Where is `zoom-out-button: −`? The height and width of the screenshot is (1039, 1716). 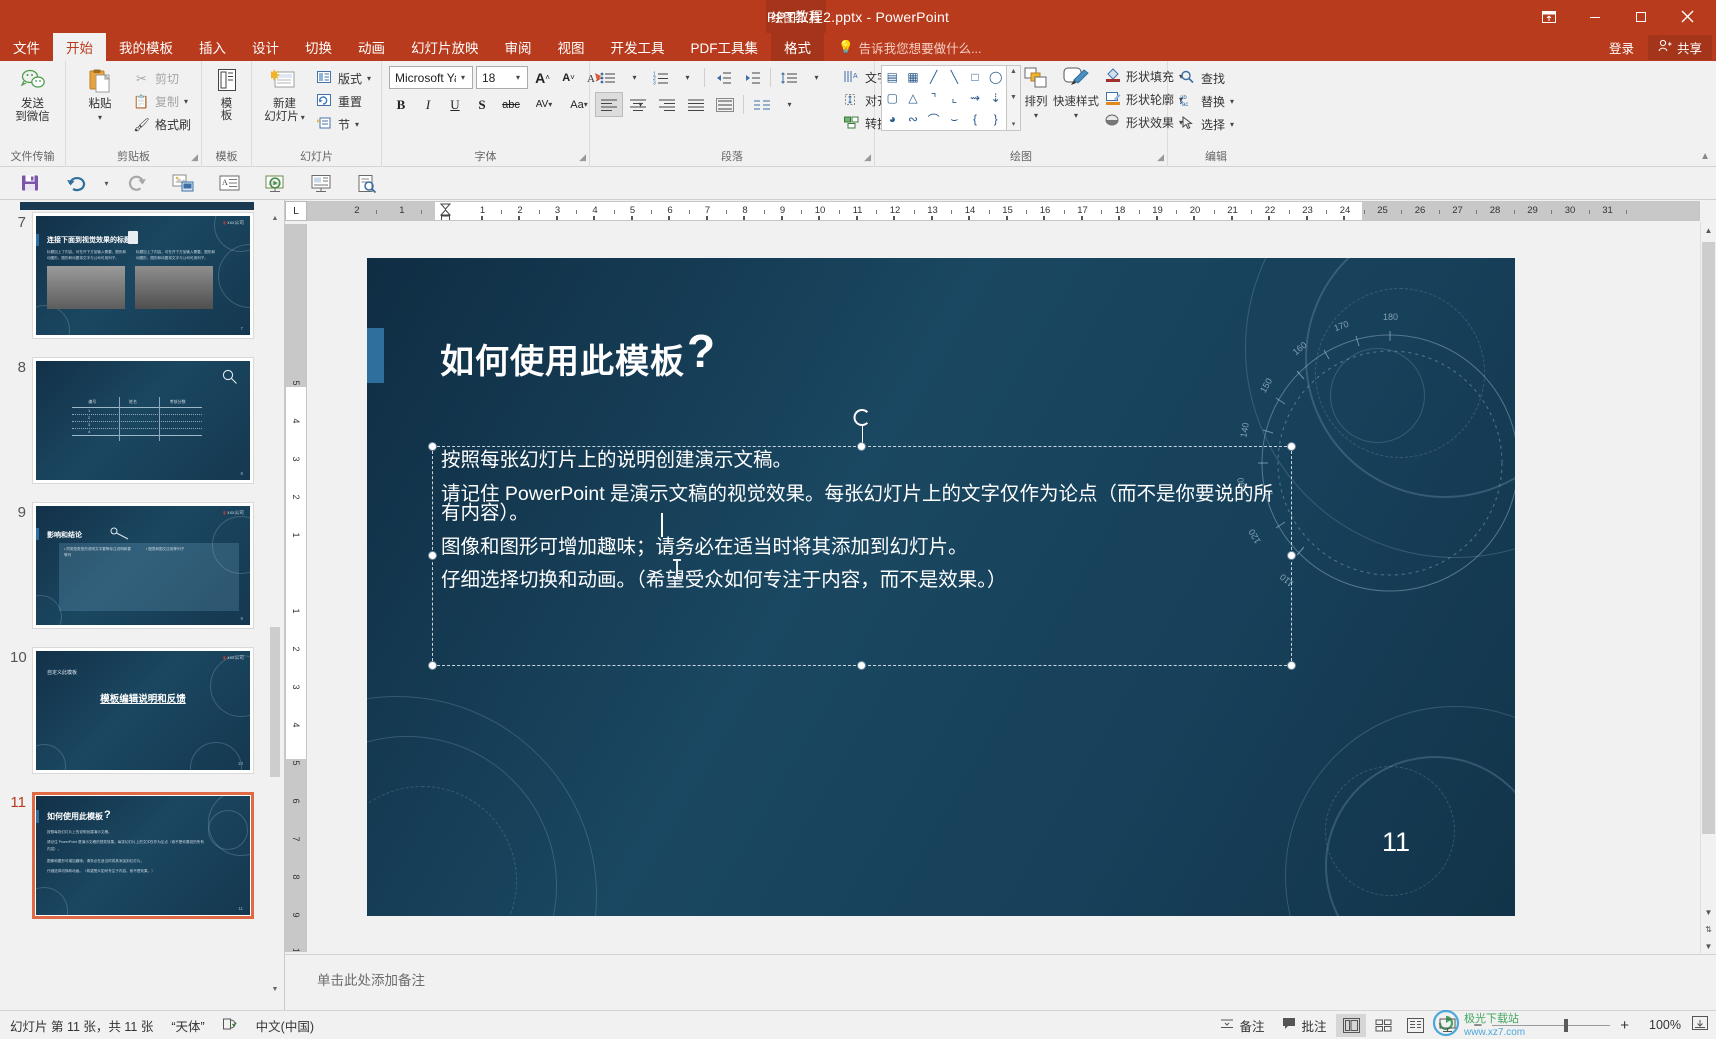
zoom-out-button: − is located at coordinates (1477, 1025).